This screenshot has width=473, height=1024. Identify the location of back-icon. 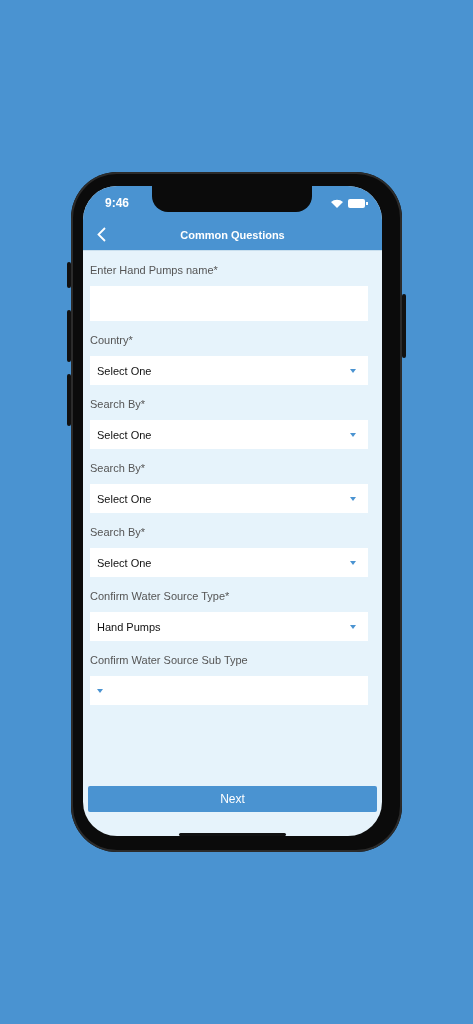
(101, 234).